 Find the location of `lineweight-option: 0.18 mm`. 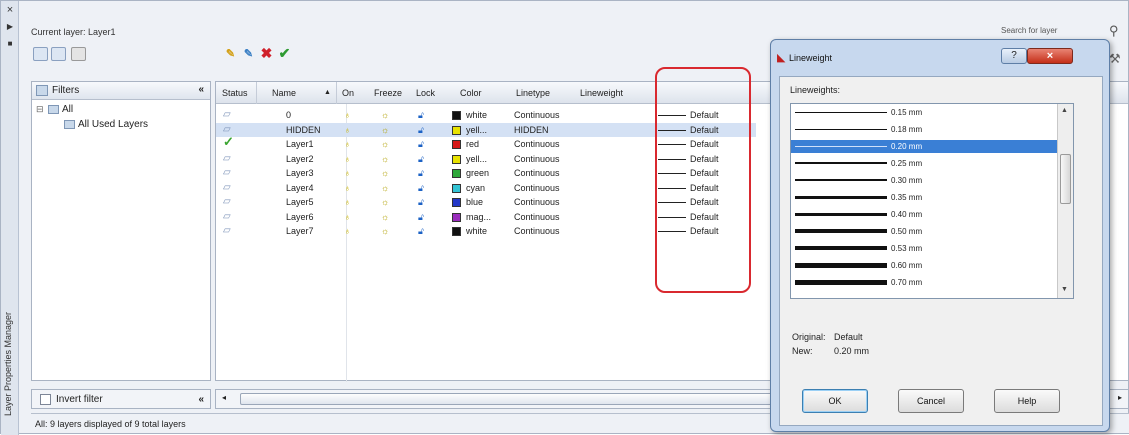

lineweight-option: 0.18 mm is located at coordinates (924, 129).